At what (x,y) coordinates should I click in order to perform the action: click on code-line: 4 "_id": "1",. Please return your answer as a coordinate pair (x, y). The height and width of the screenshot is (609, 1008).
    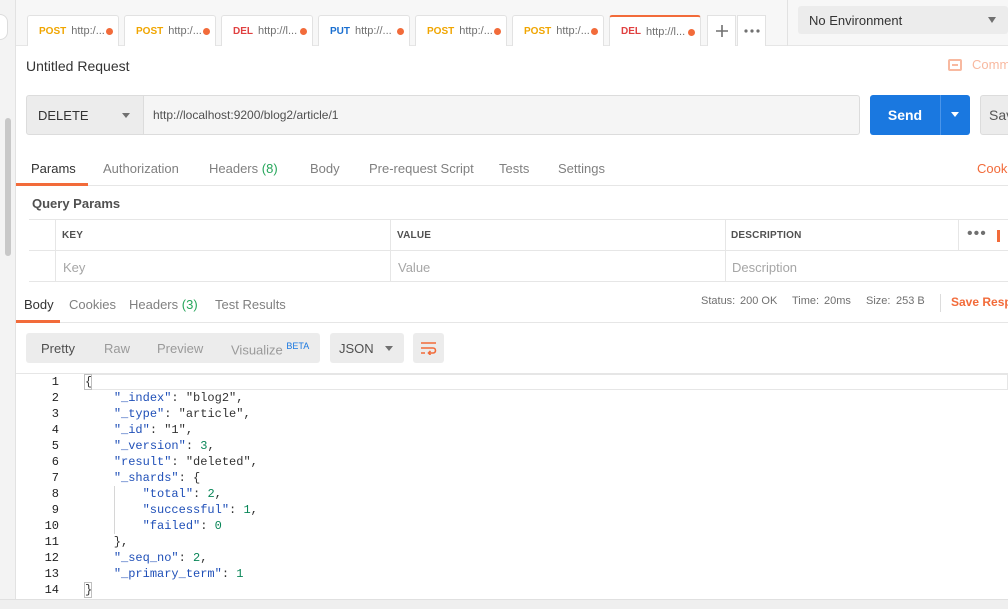
    Looking at the image, I should click on (512, 430).